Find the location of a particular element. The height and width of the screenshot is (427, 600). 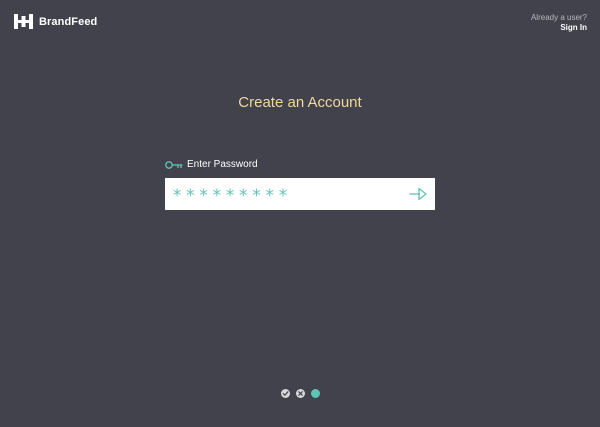

key-icon is located at coordinates (174, 164).